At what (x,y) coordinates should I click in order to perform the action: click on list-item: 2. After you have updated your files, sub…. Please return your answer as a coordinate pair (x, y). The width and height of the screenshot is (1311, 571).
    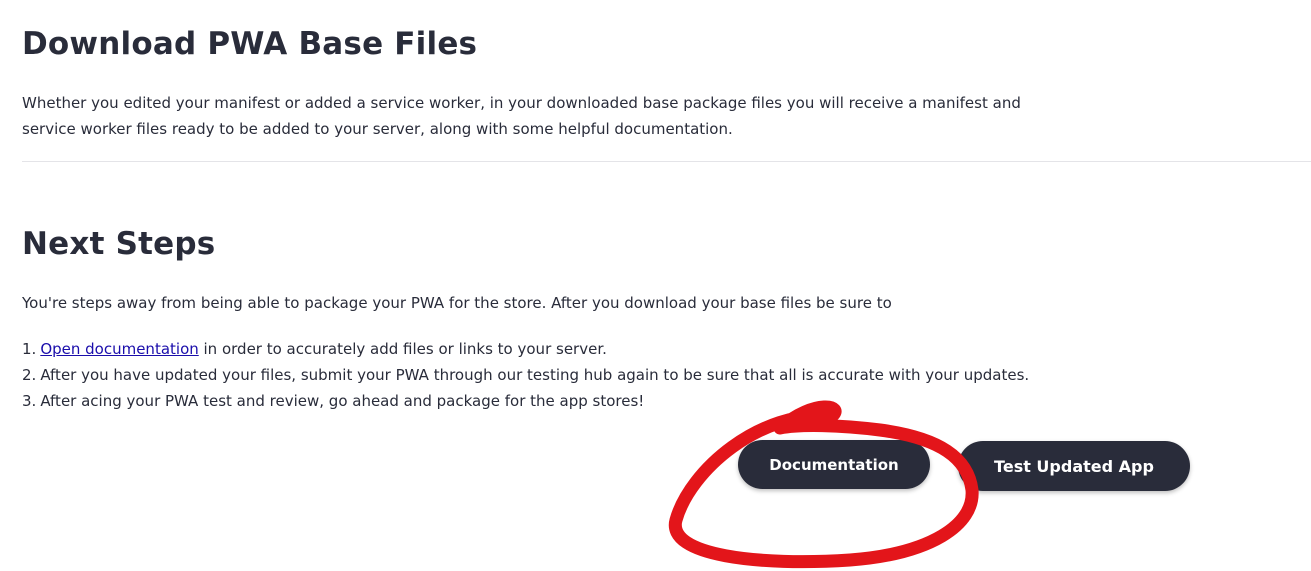
    Looking at the image, I should click on (622, 375).